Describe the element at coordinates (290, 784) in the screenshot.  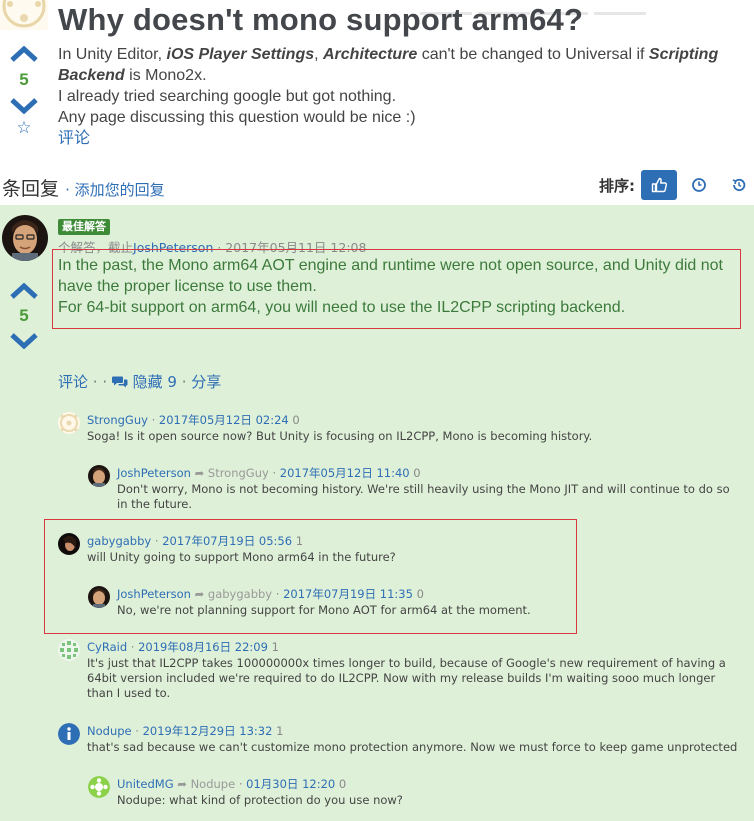
I see `comment-date-link: 01月30日 12:20` at that location.